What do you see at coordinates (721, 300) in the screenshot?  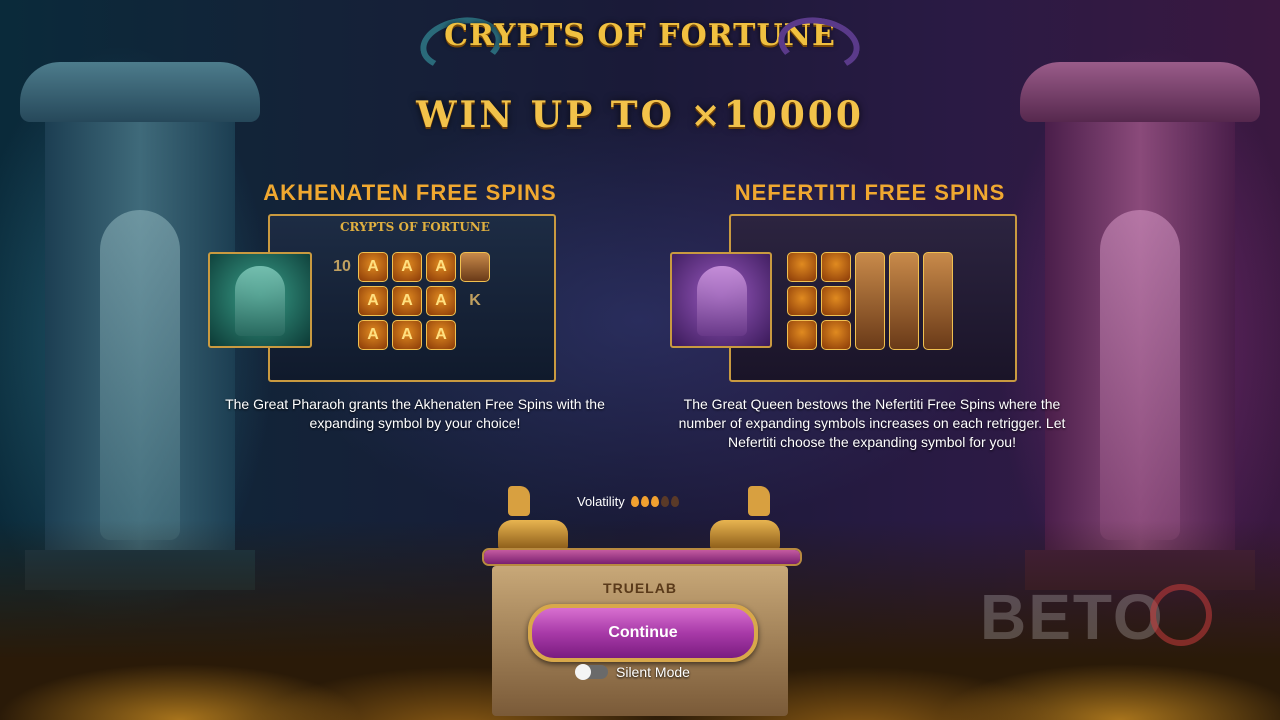 I see `nefertiti-card-icon` at bounding box center [721, 300].